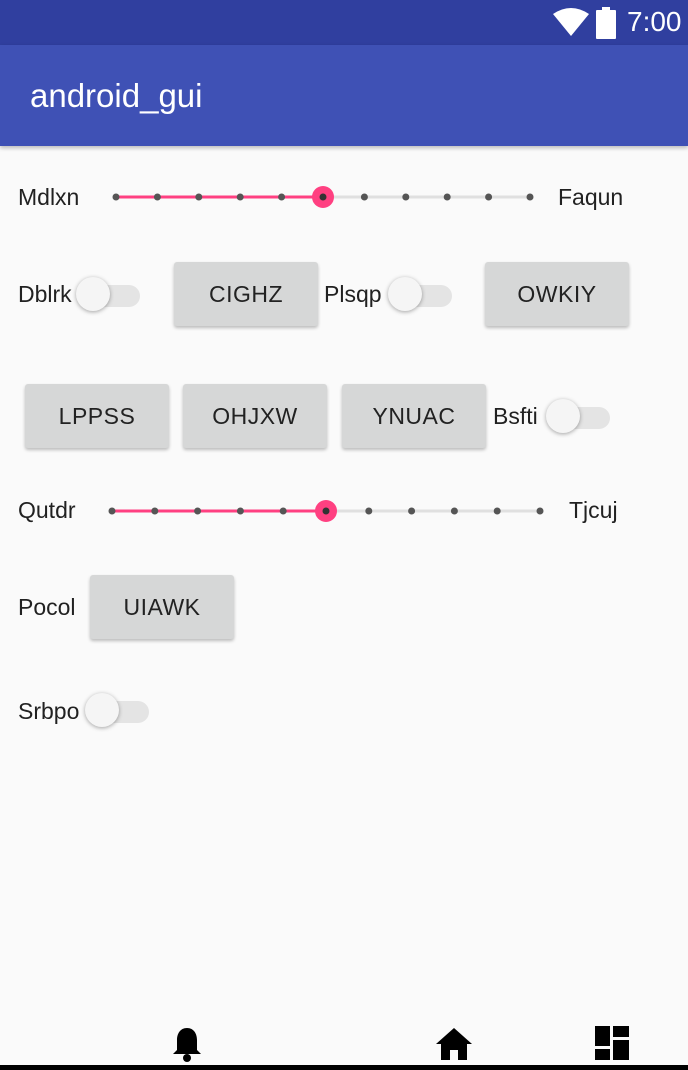 This screenshot has width=688, height=1070. I want to click on app-bar: android_gui, so click(344, 95).